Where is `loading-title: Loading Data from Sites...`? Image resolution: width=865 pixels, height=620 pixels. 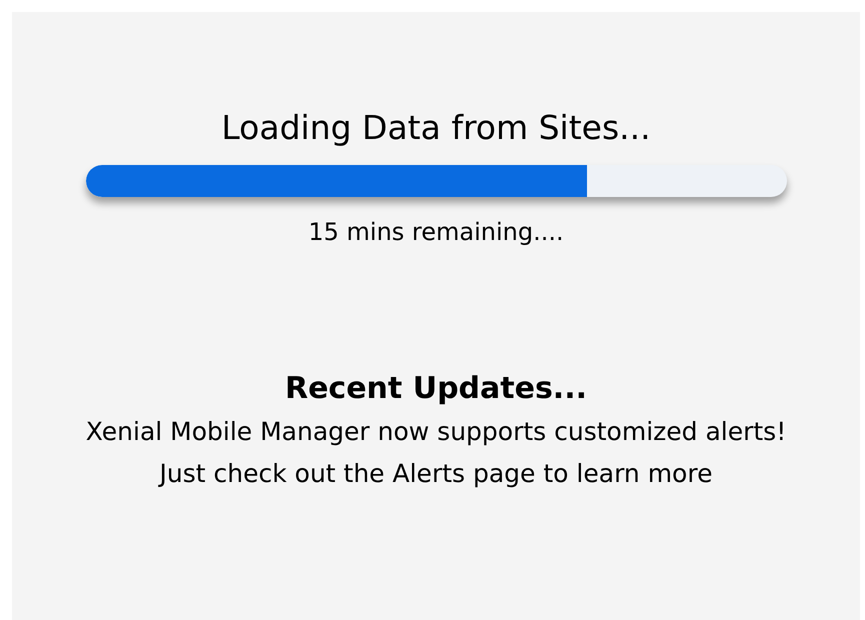 loading-title: Loading Data from Sites... is located at coordinates (436, 128).